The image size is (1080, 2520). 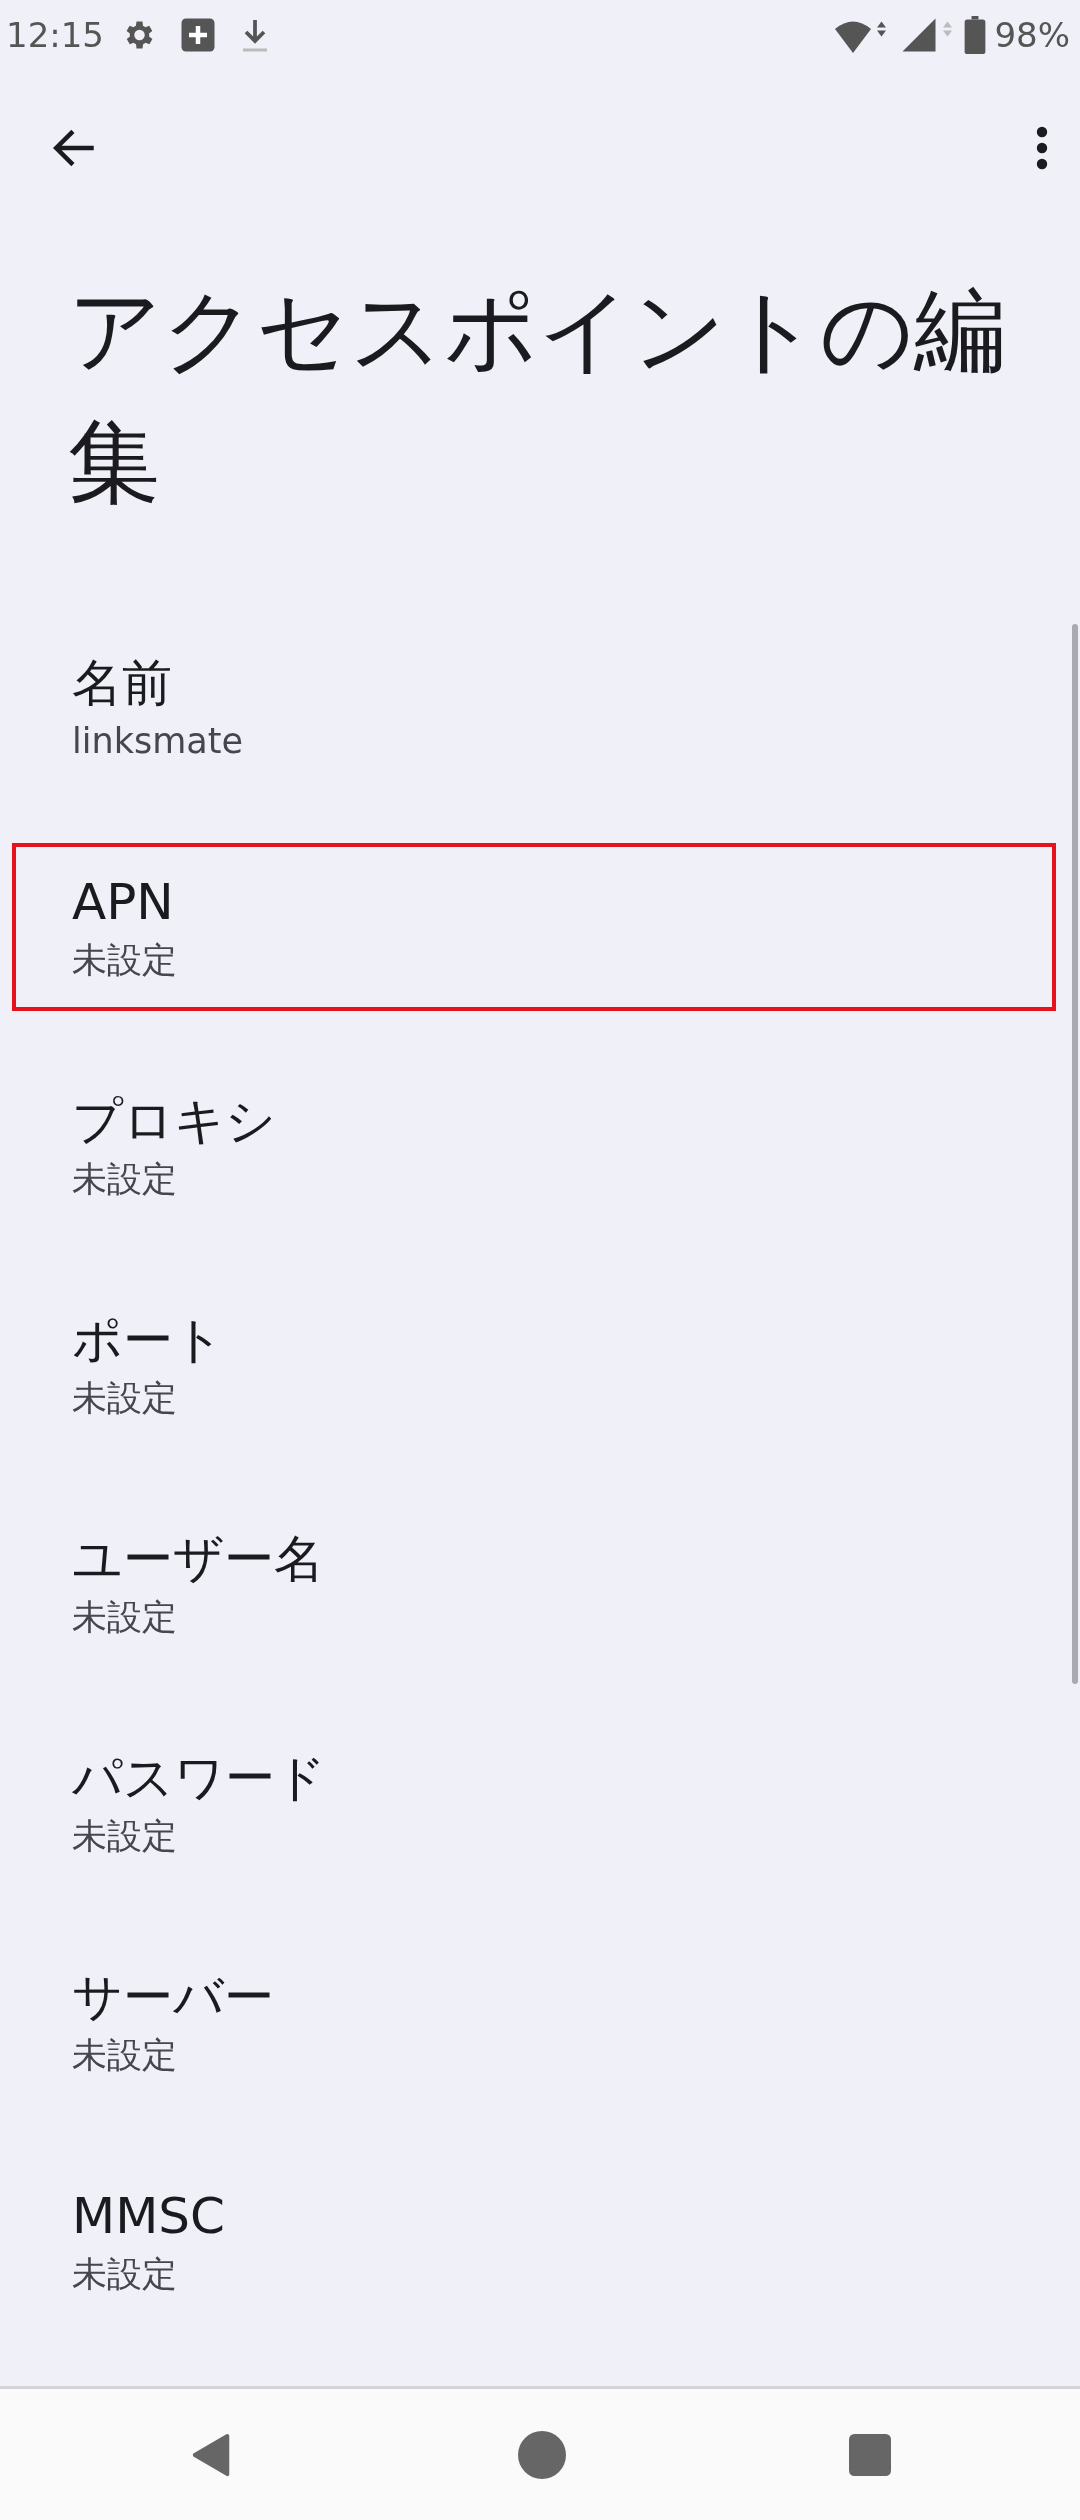 What do you see at coordinates (122, 683) in the screenshot?
I see `setting-label: 名前` at bounding box center [122, 683].